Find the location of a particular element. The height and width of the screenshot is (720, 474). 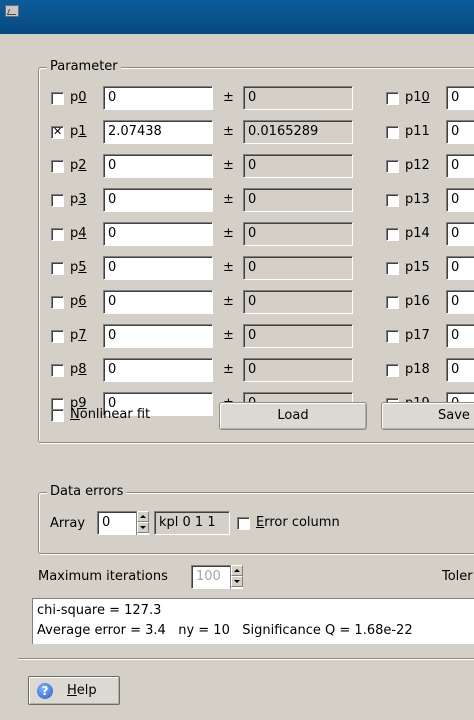

param-p4-checkbox is located at coordinates (57, 234).